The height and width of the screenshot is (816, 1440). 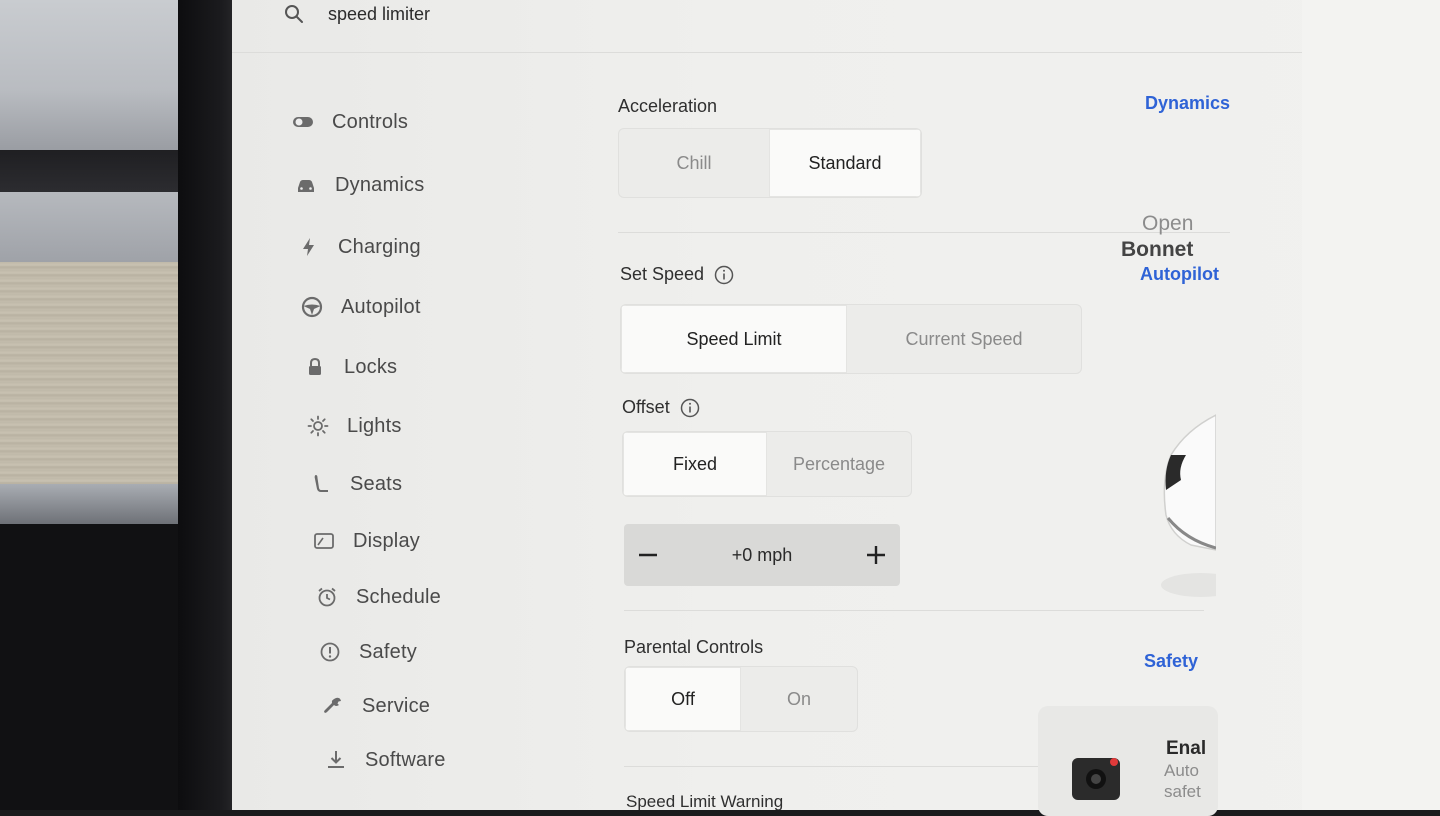 I want to click on acceleration-toggle: Chill Standard, so click(x=770, y=163).